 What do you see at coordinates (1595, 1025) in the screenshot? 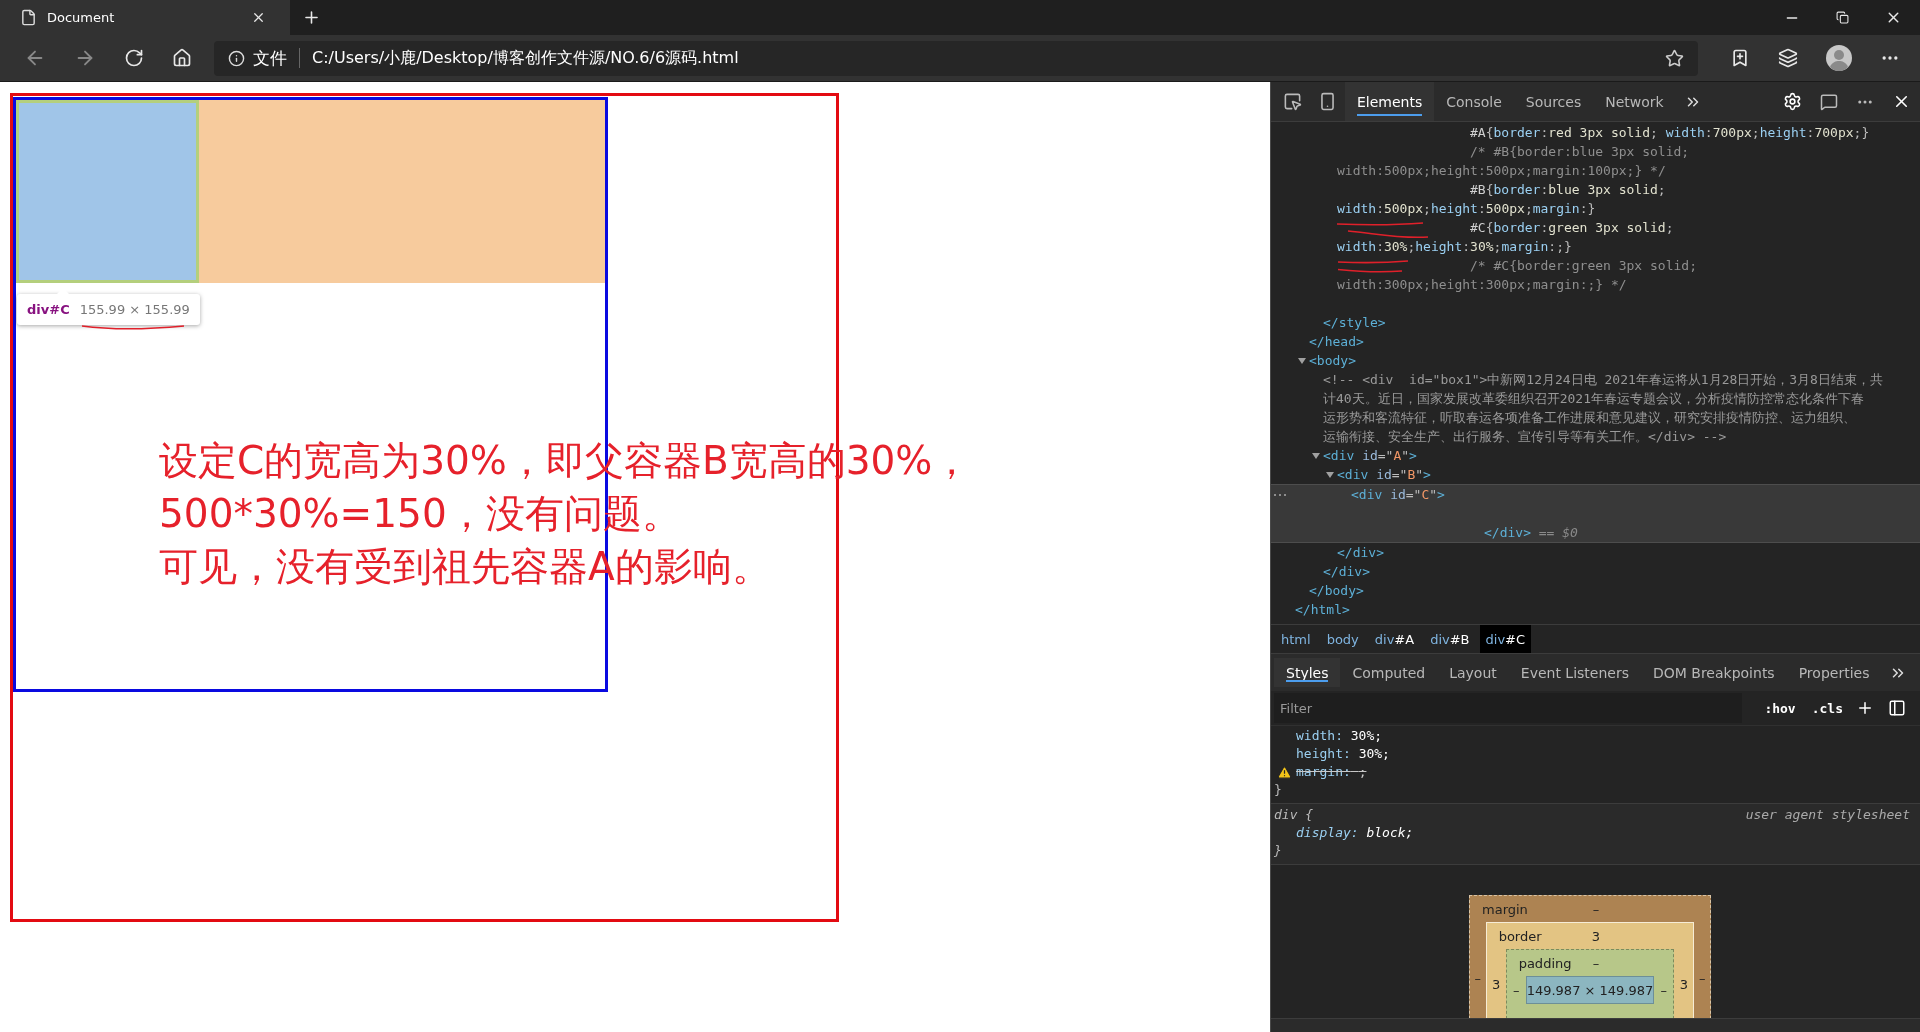
I see `horizontal-scrollbar` at bounding box center [1595, 1025].